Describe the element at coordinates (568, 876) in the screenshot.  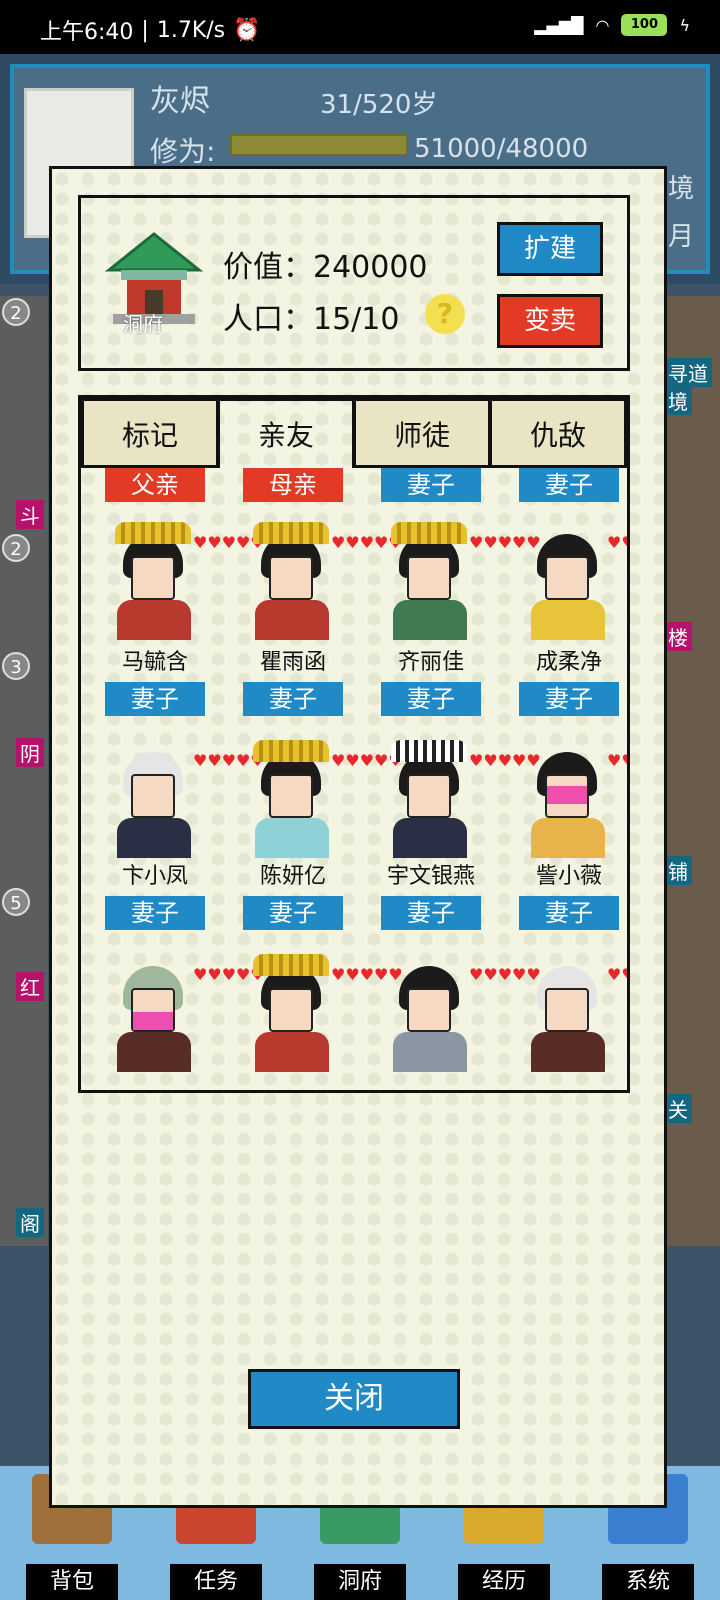
I see `member-name: 訾小薇` at that location.